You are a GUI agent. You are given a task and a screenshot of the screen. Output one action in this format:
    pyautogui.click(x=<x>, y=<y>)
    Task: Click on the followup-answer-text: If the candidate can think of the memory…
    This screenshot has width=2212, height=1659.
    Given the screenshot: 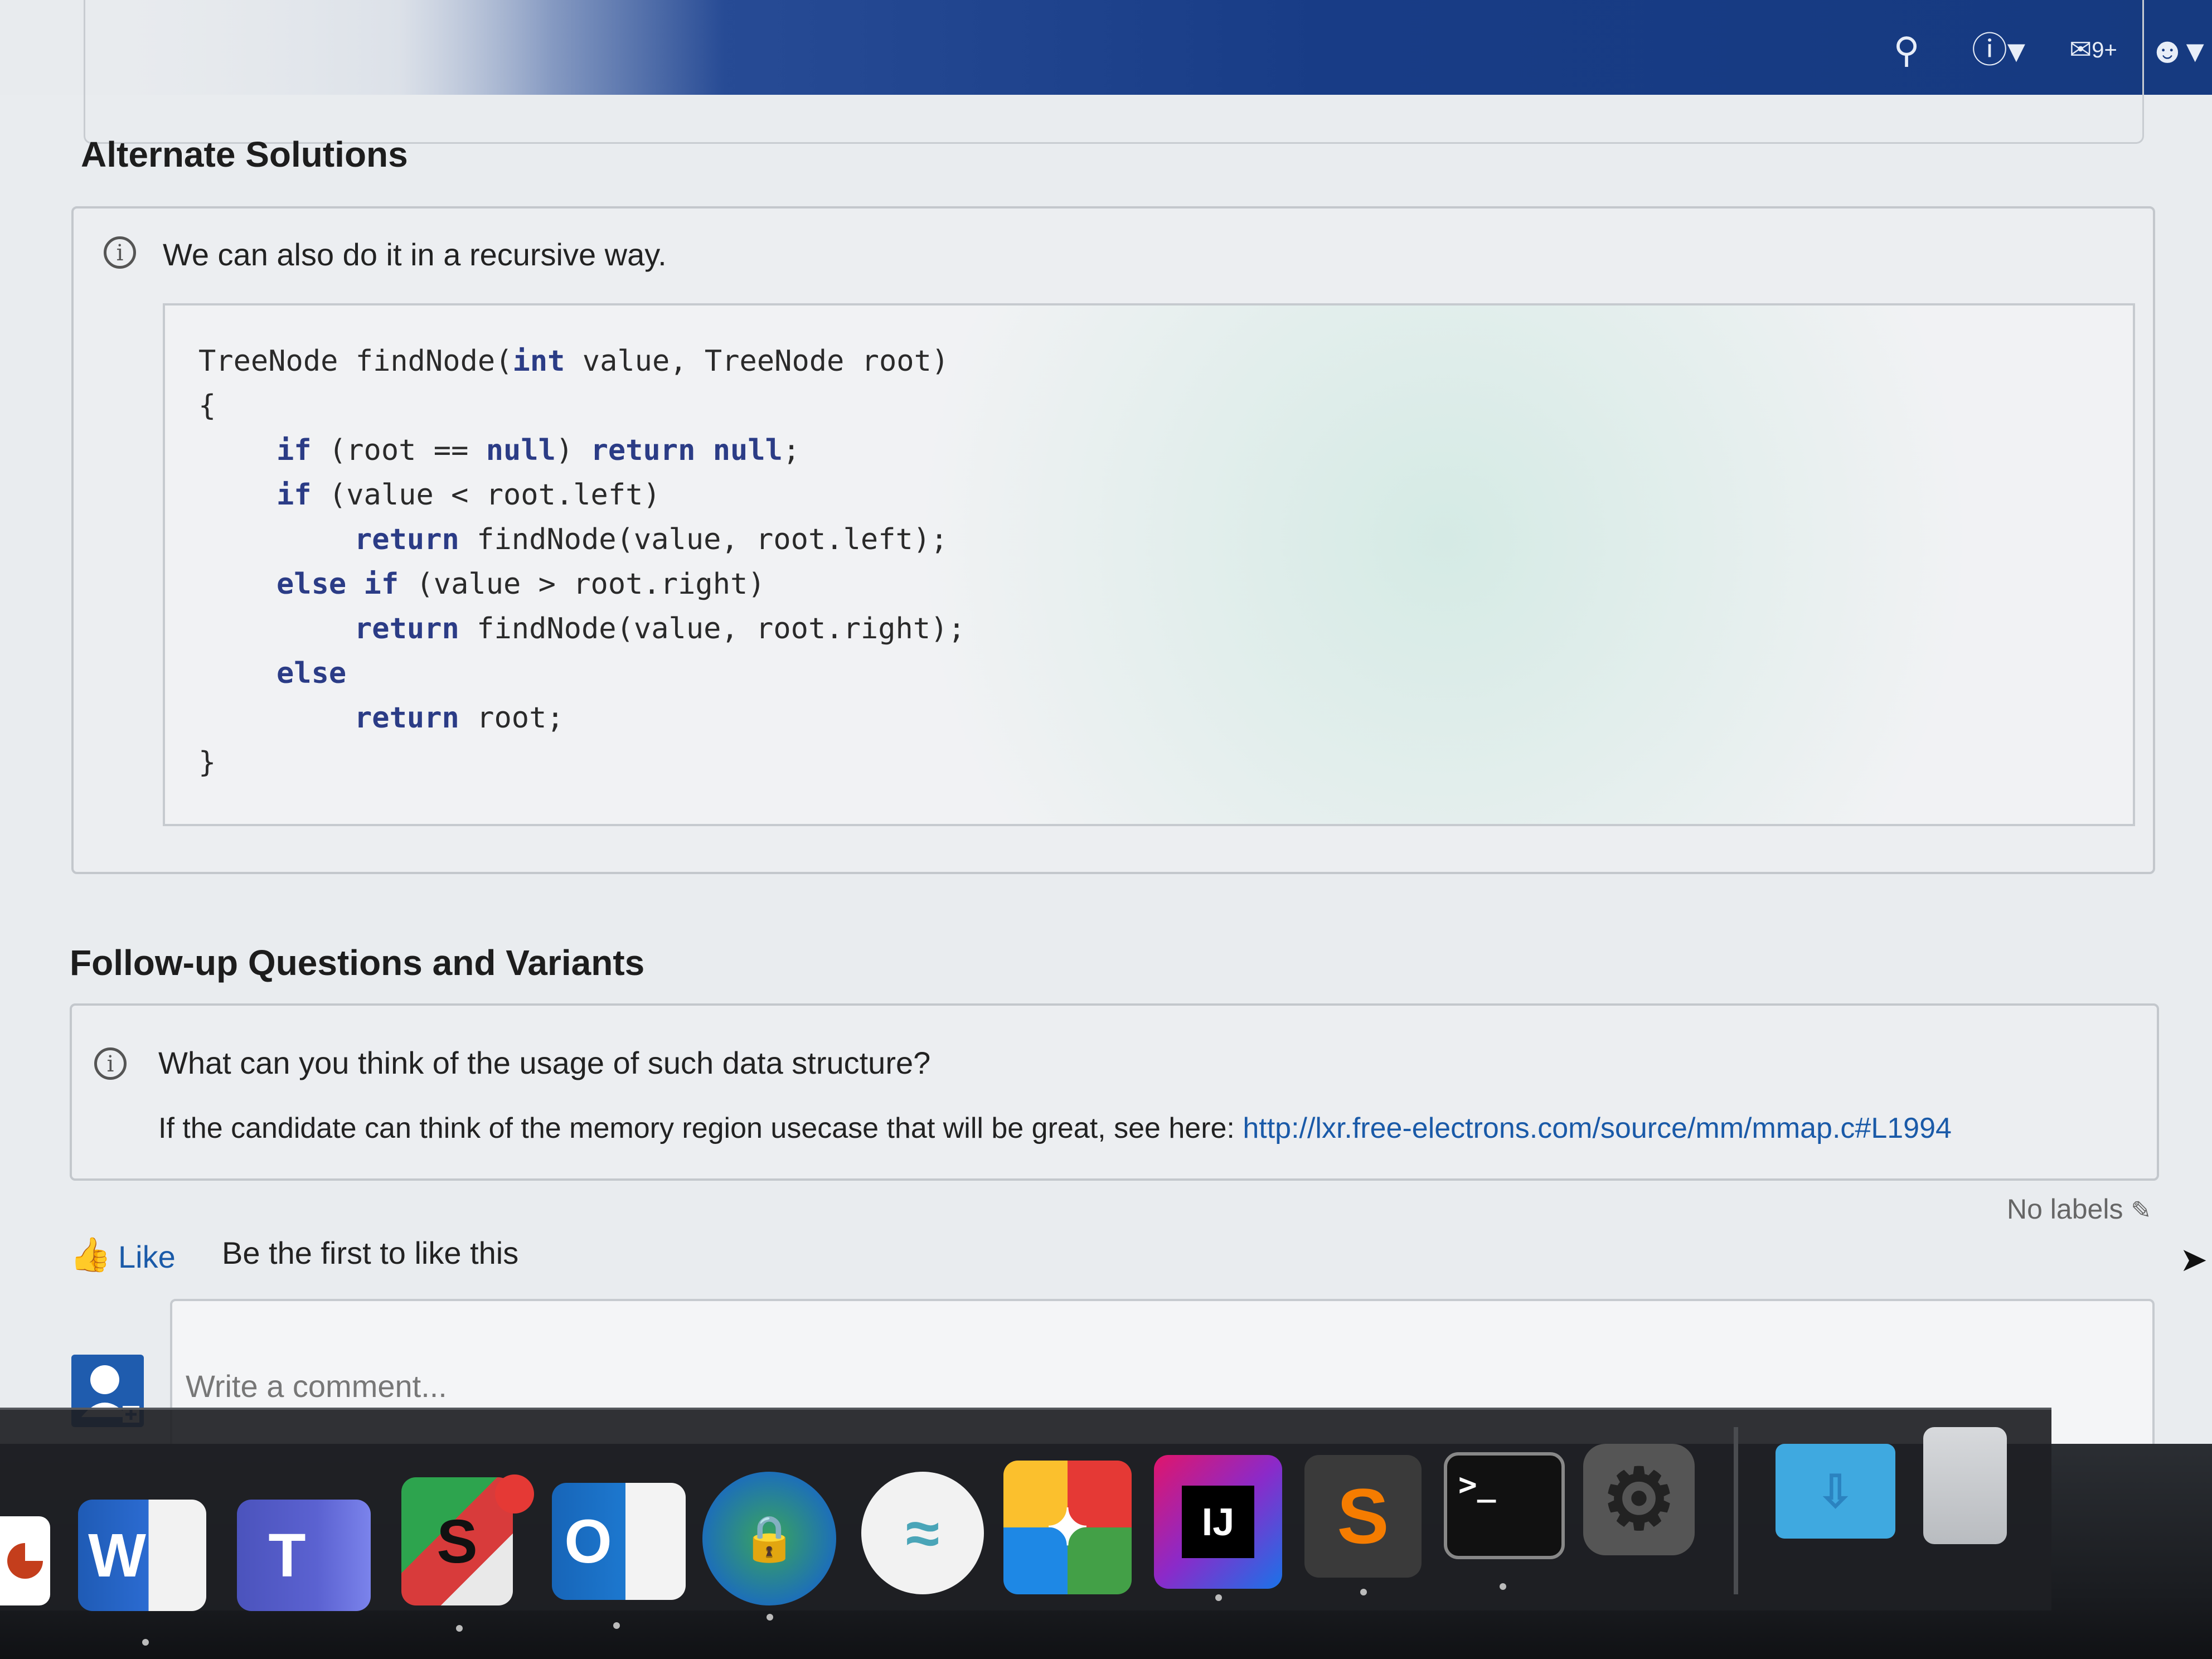 What is the action you would take?
    pyautogui.click(x=701, y=1128)
    